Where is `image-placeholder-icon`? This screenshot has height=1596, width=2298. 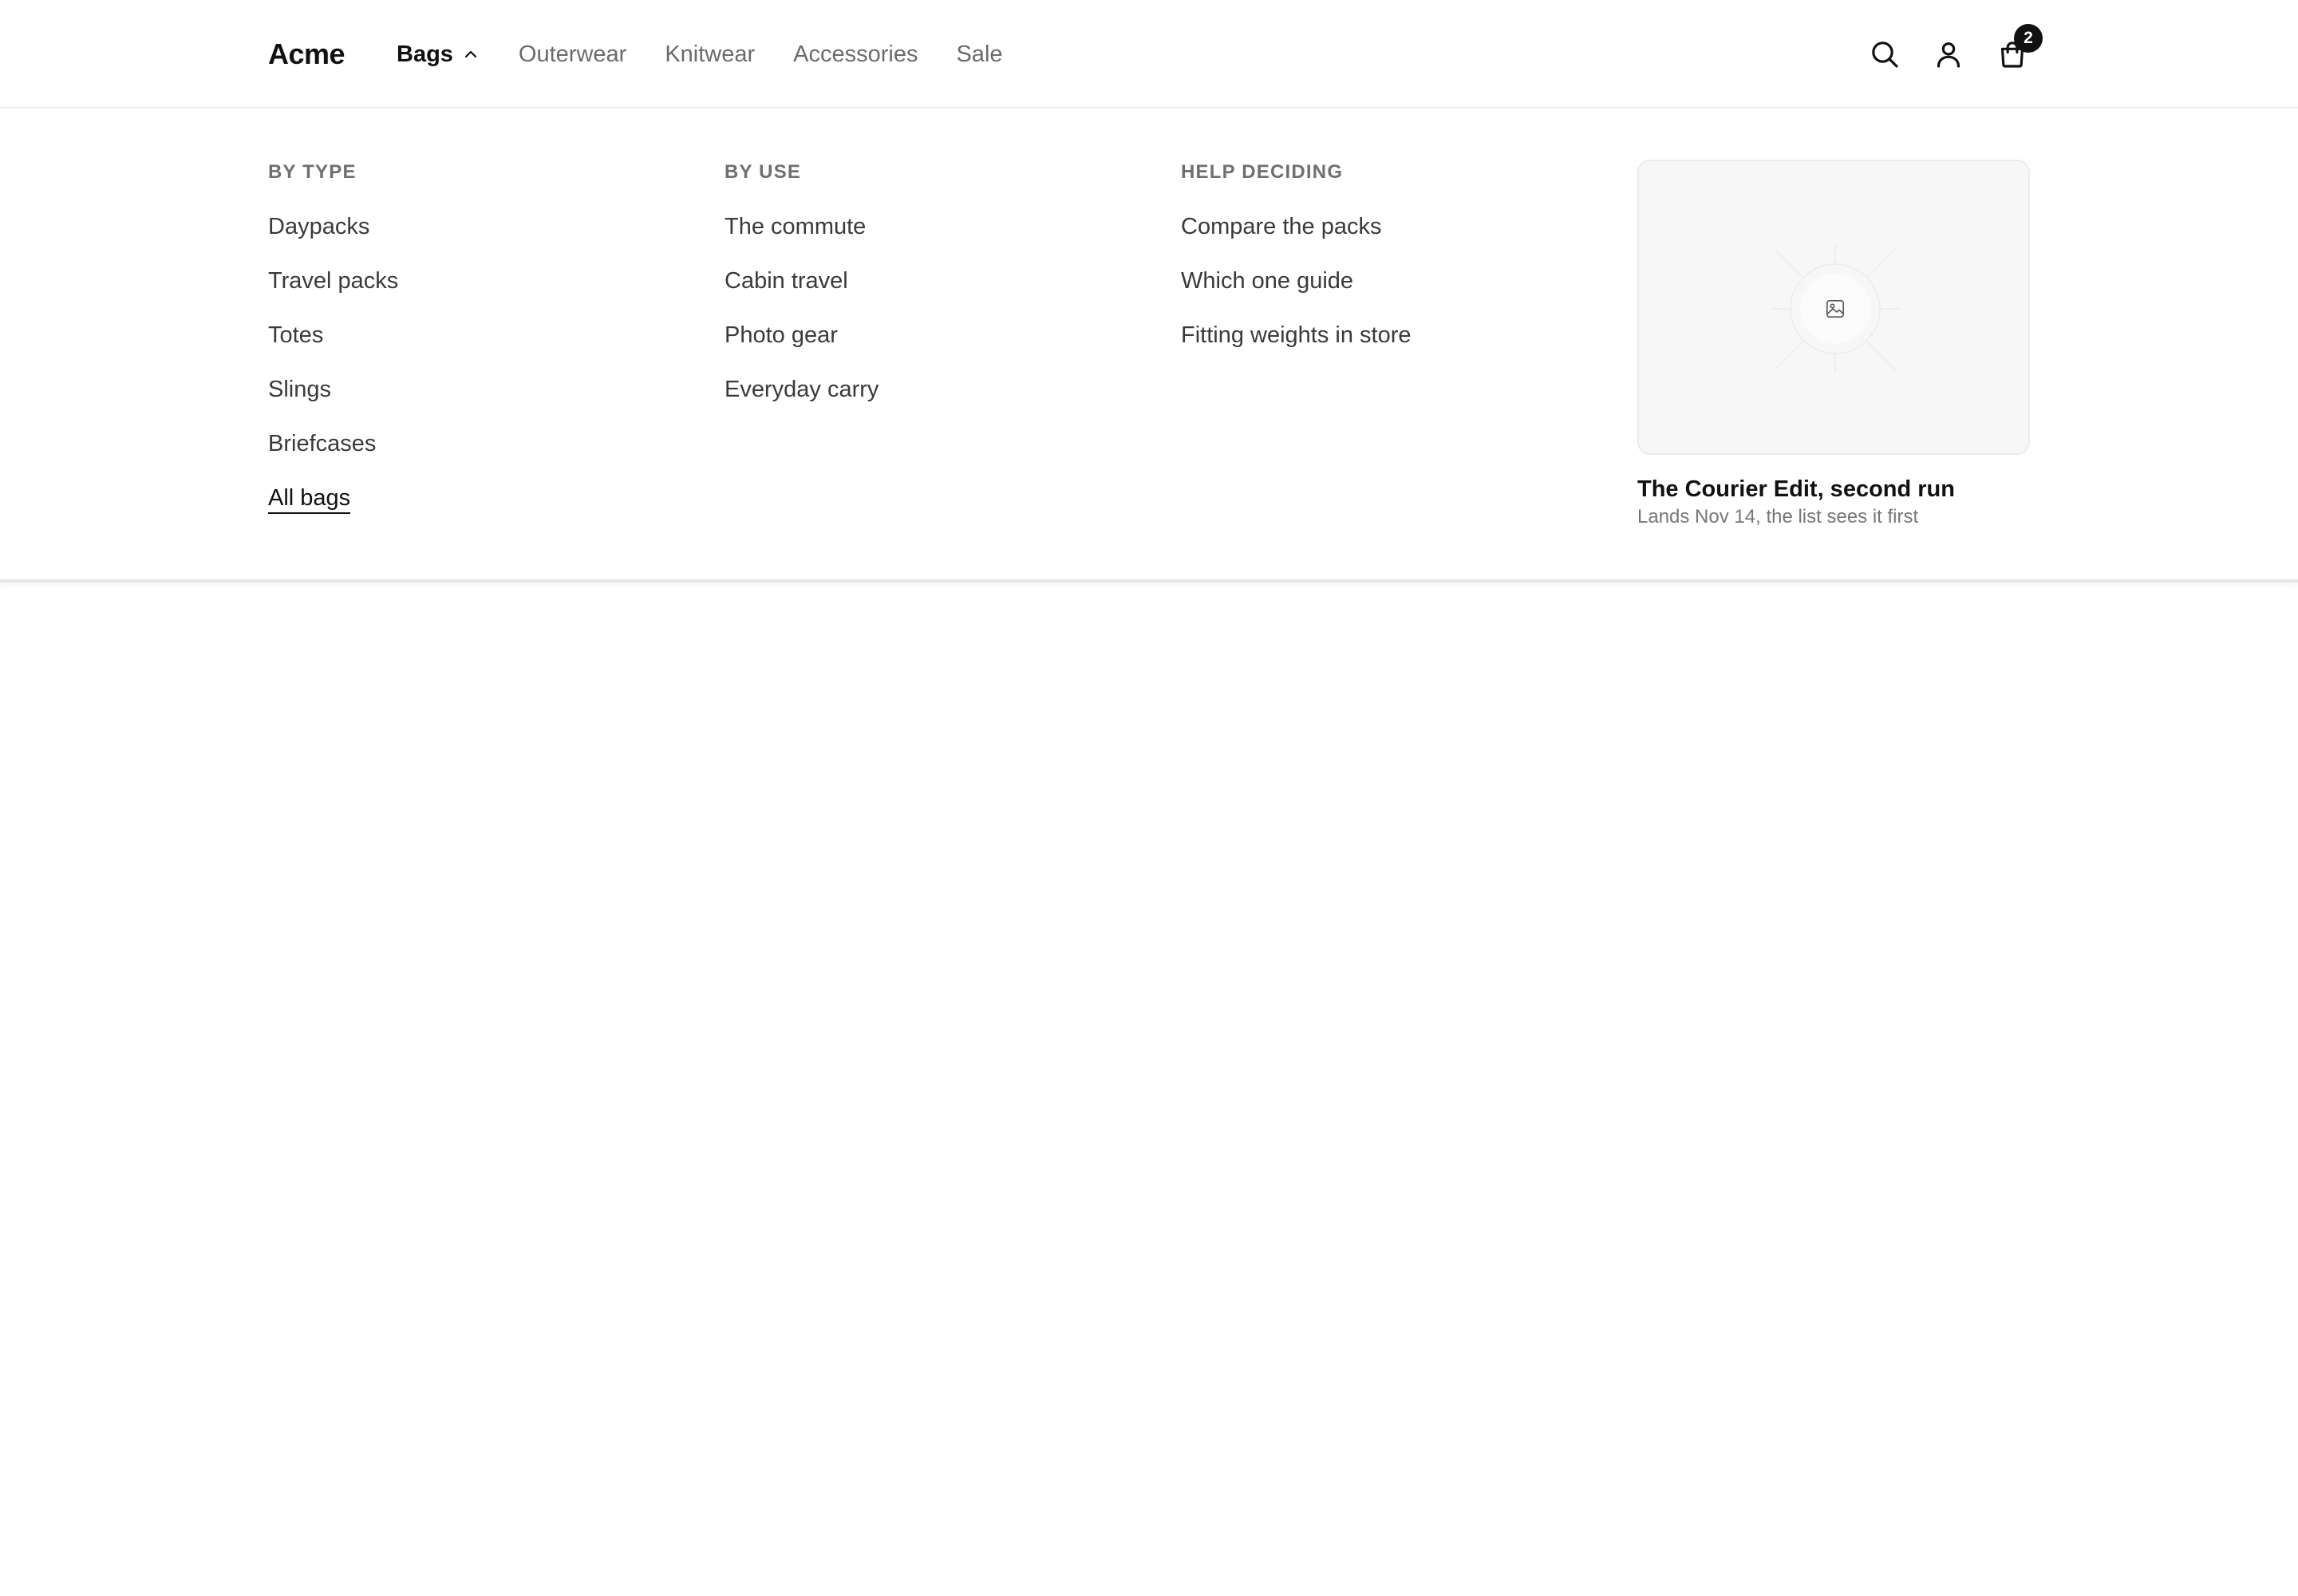
image-placeholder-icon is located at coordinates (1835, 309).